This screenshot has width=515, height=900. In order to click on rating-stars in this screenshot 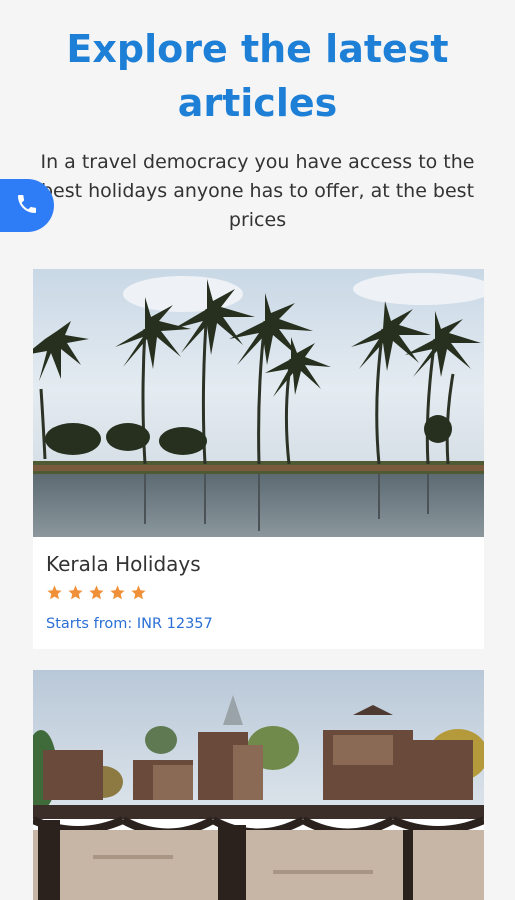, I will do `click(96, 592)`.